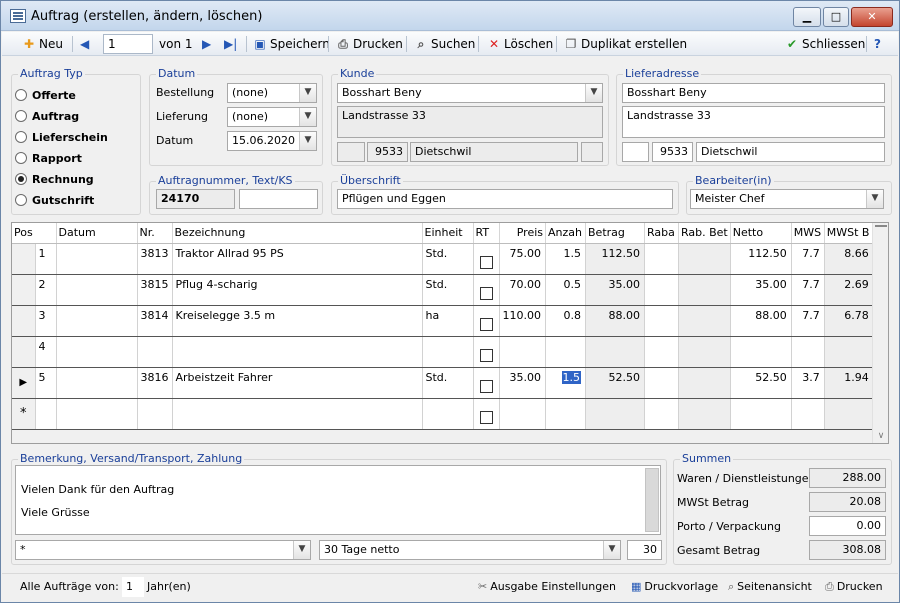  I want to click on print-bottom-button: ⎙ Drucken, so click(854, 587).